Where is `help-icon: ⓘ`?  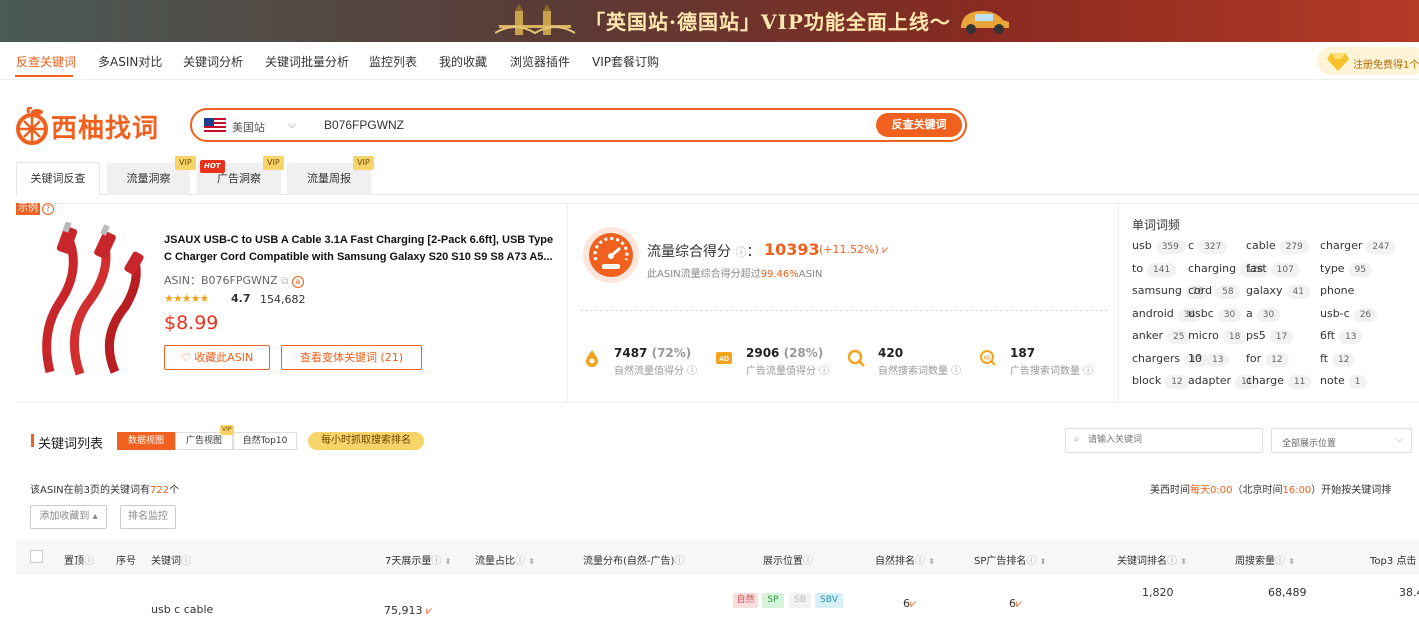 help-icon: ⓘ is located at coordinates (740, 252).